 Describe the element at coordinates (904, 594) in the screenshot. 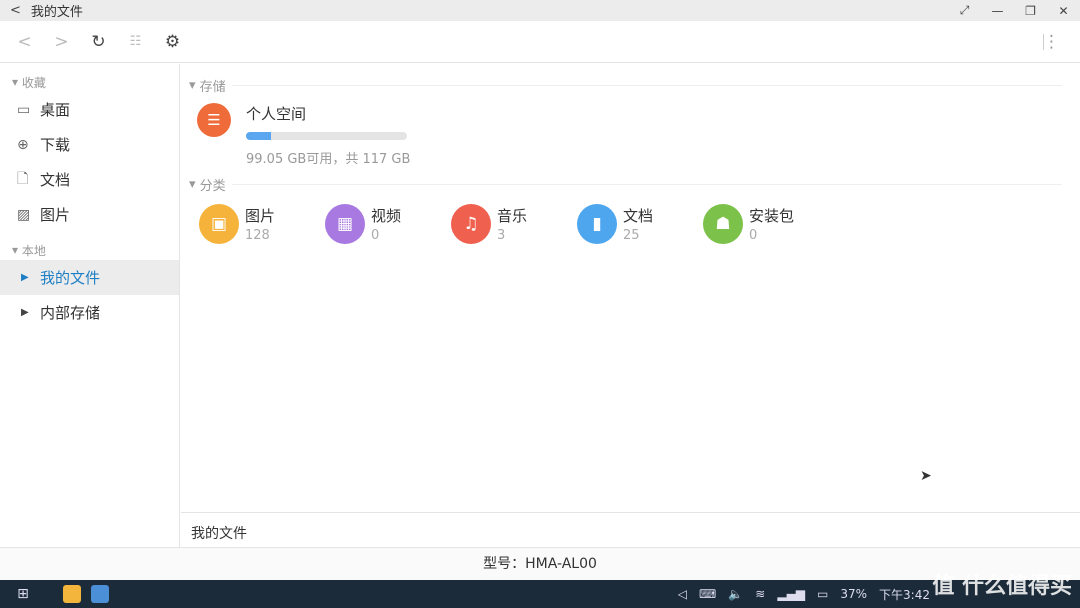

I see `clock: 下午3:42` at that location.